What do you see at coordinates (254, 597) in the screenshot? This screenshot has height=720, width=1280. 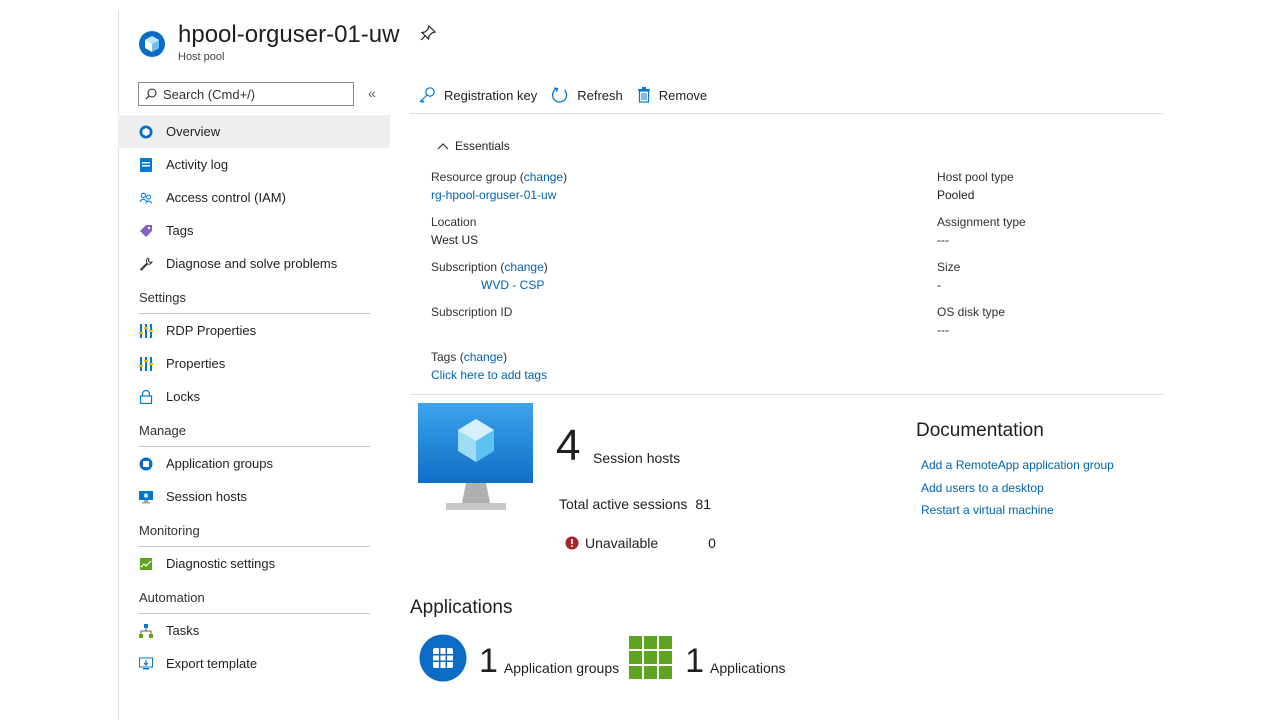 I see `section-automation: Automation` at bounding box center [254, 597].